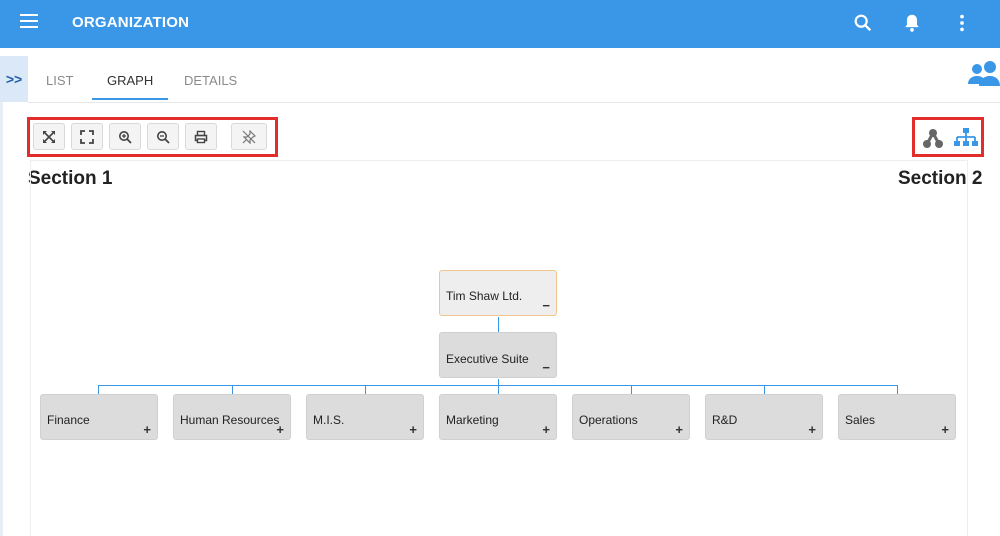 The width and height of the screenshot is (1000, 536). What do you see at coordinates (863, 23) in the screenshot?
I see `search-icon` at bounding box center [863, 23].